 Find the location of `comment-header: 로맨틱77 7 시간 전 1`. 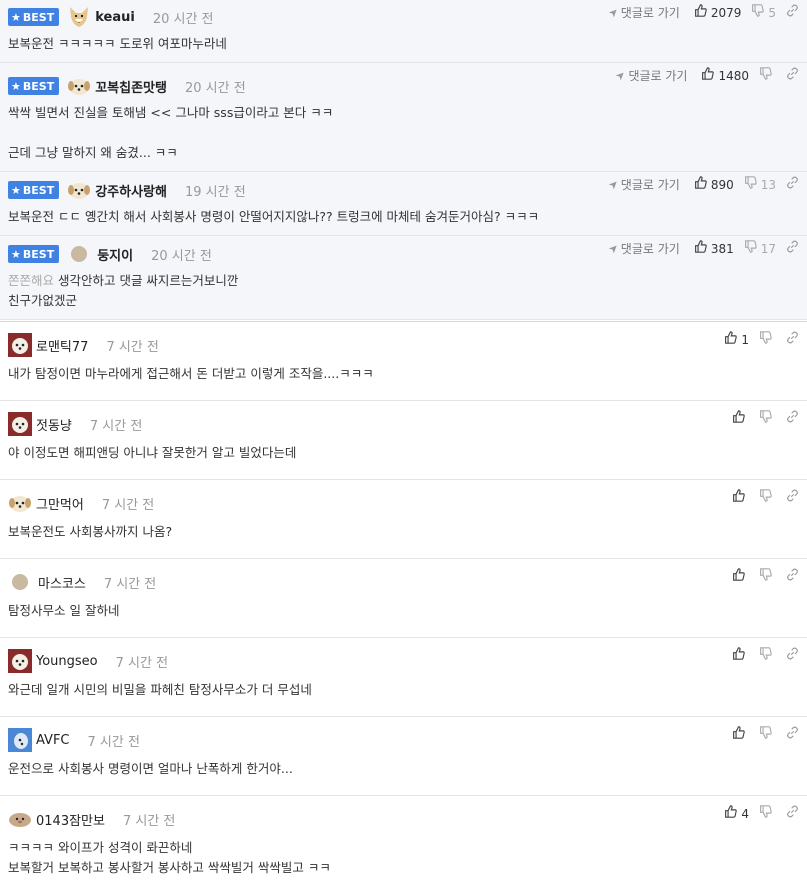

comment-header: 로맨틱77 7 시간 전 1 is located at coordinates (403, 344).